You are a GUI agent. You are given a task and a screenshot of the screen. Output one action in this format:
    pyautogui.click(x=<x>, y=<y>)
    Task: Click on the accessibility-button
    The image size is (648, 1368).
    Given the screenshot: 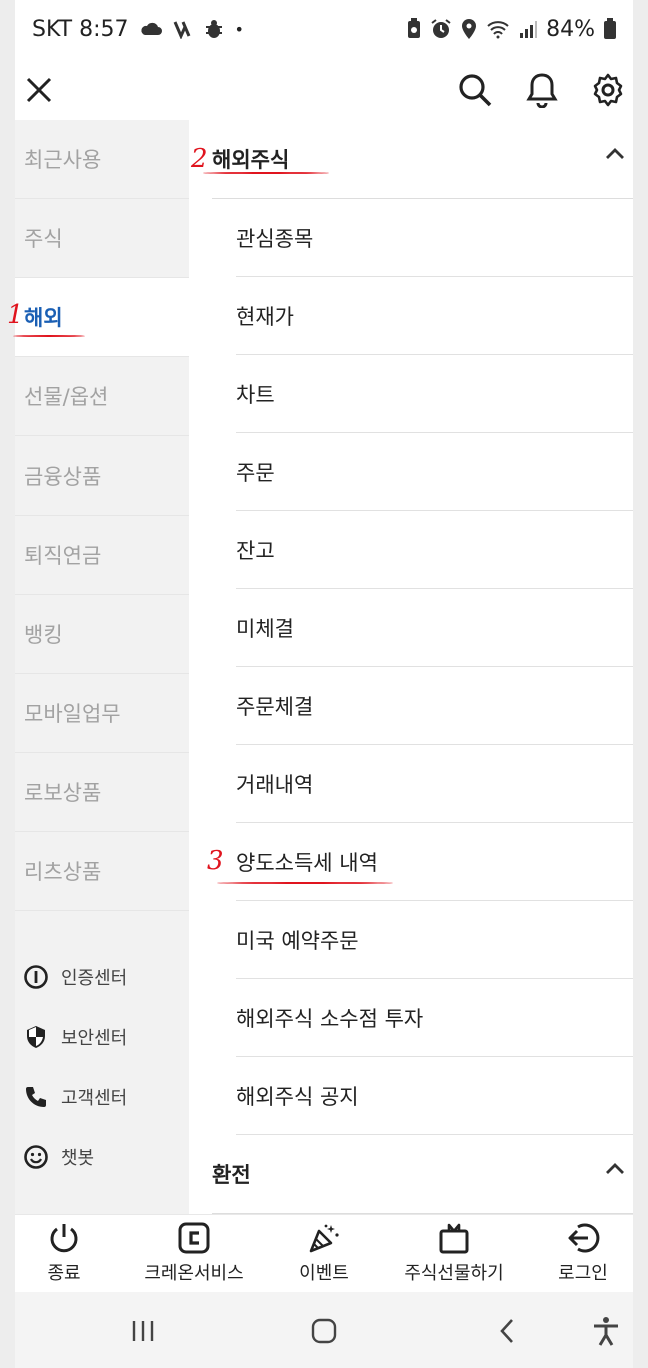 What is the action you would take?
    pyautogui.click(x=606, y=1331)
    